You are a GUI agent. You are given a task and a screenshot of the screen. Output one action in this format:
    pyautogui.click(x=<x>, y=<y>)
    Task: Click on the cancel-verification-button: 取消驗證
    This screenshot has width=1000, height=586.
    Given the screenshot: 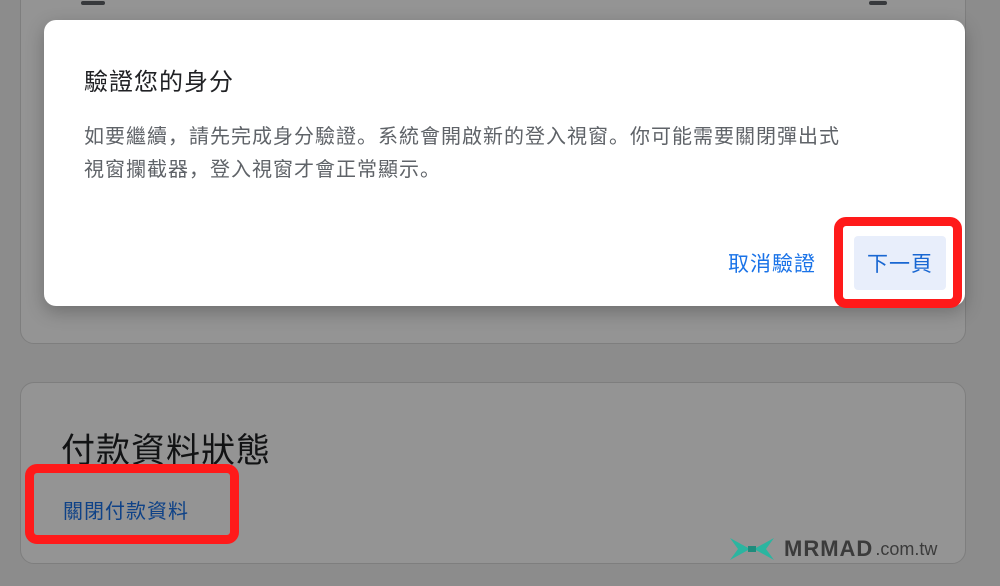 What is the action you would take?
    pyautogui.click(x=772, y=263)
    